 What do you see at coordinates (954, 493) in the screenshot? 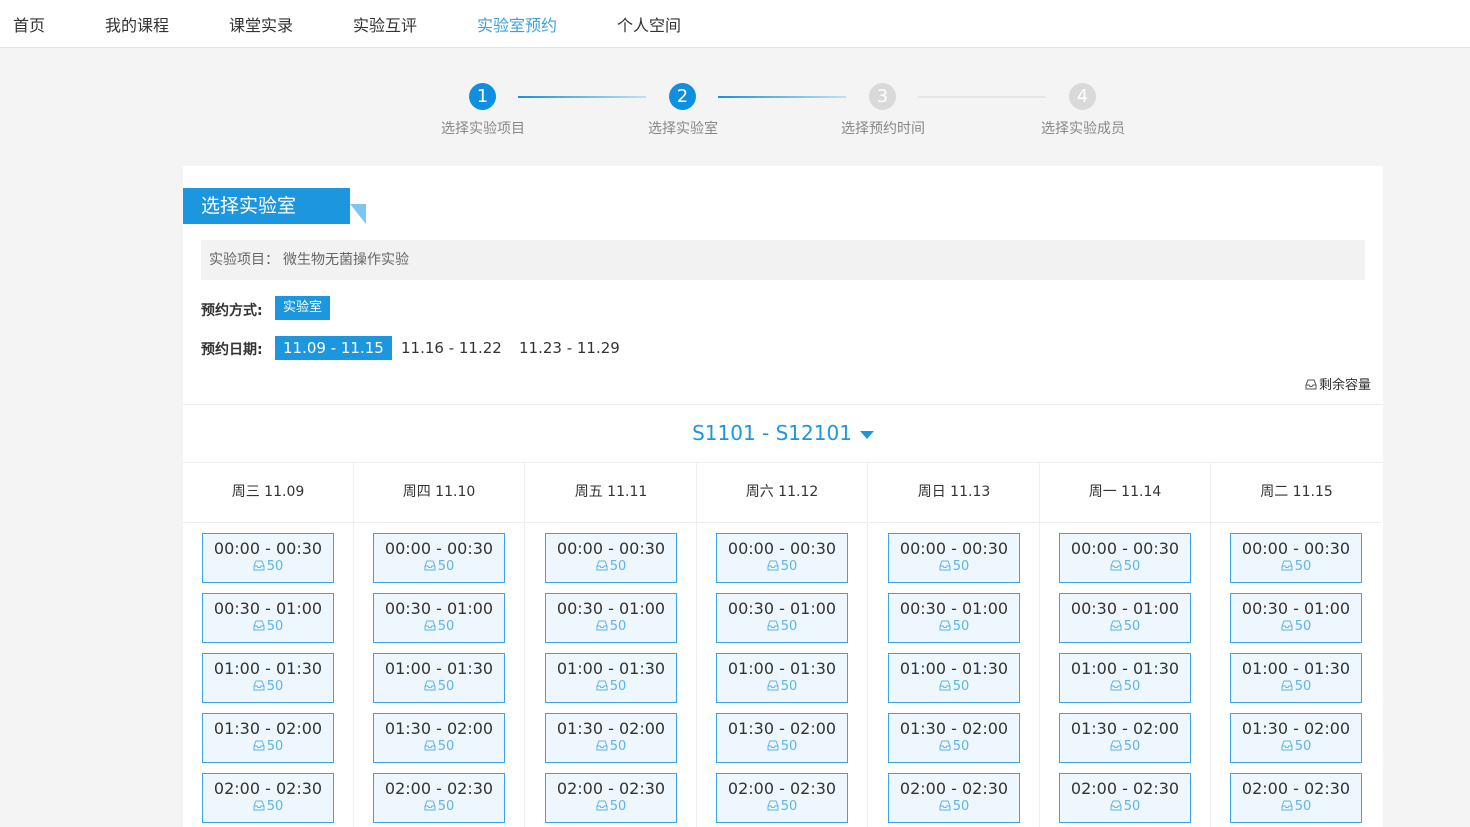
I see `day-header: 周日 11.13` at bounding box center [954, 493].